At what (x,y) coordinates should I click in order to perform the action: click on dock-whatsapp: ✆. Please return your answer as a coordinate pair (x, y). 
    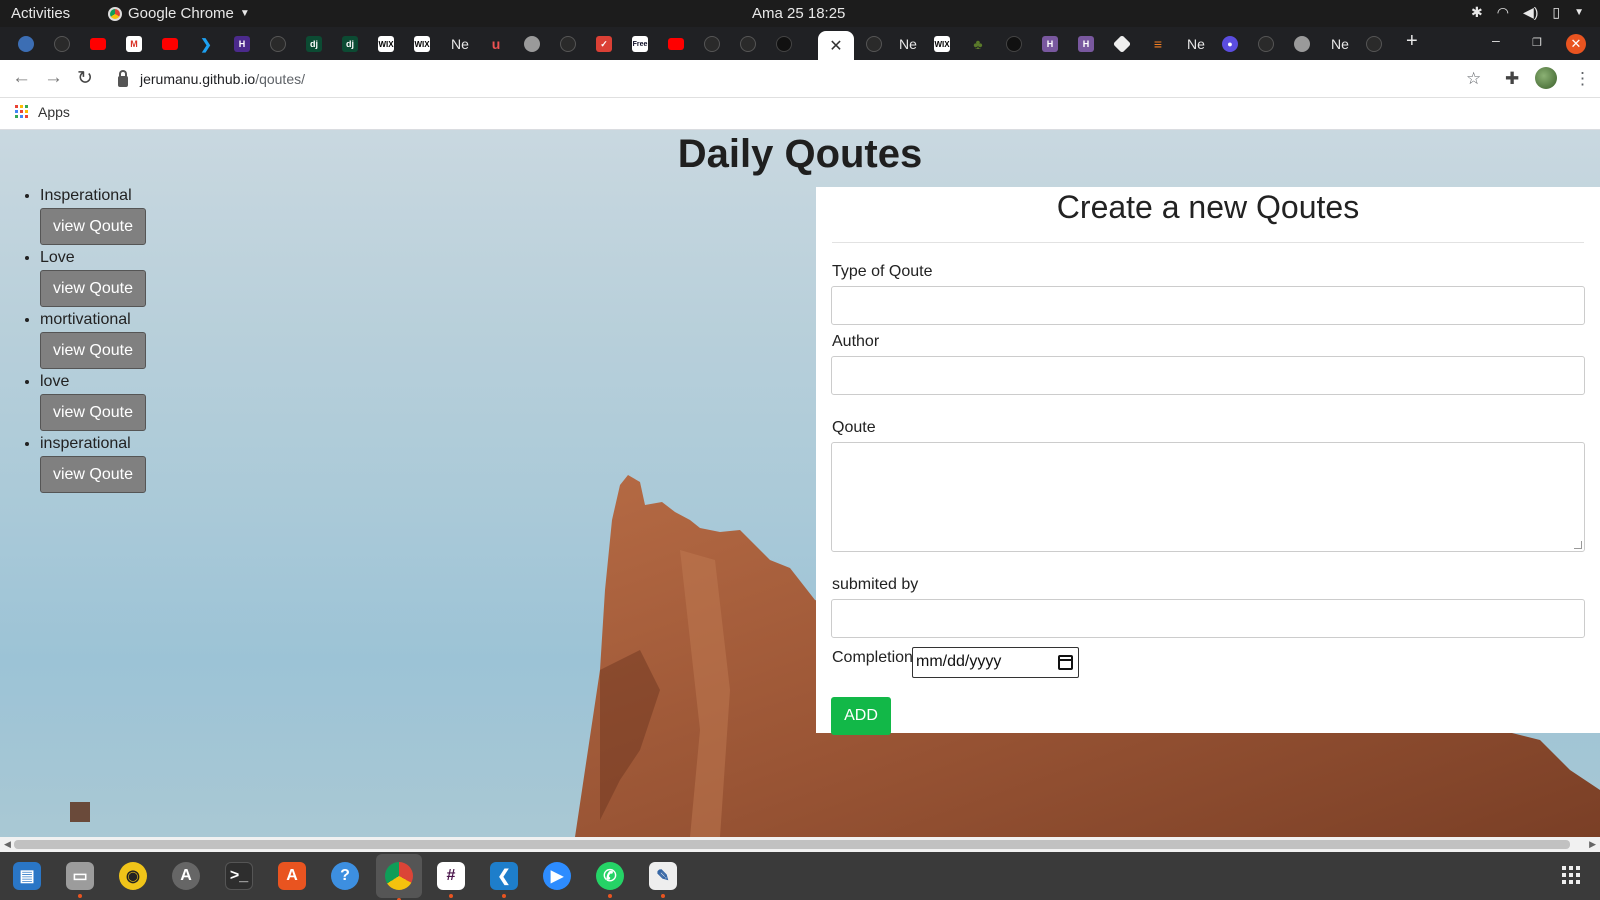
    Looking at the image, I should click on (610, 878).